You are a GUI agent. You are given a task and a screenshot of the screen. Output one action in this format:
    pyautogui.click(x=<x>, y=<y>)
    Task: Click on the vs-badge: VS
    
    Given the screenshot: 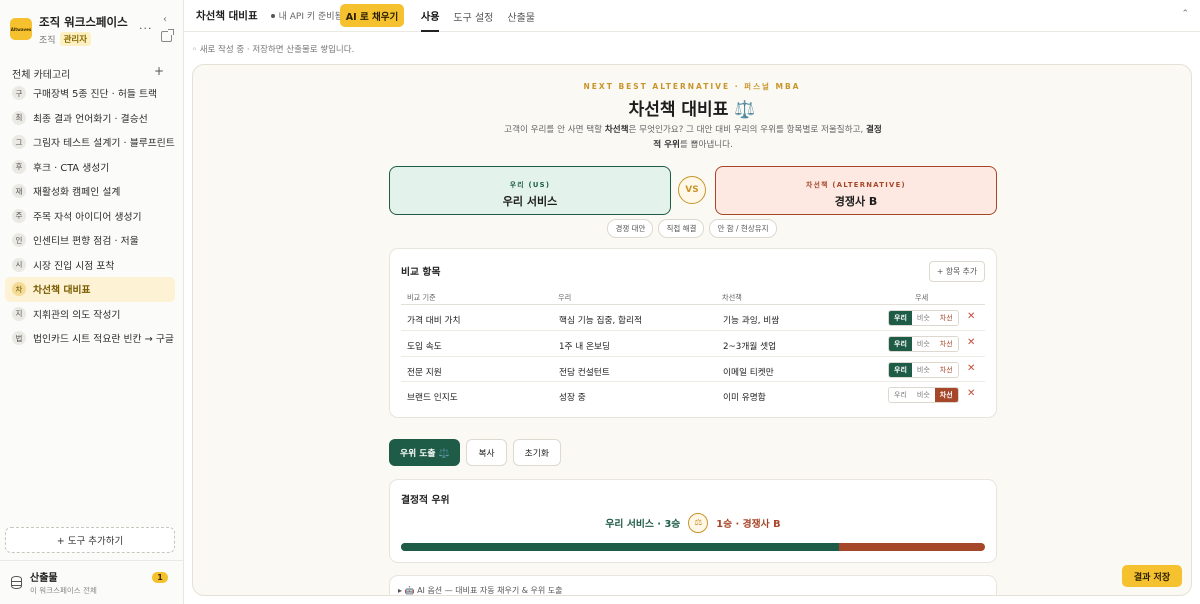 What is the action you would take?
    pyautogui.click(x=692, y=190)
    